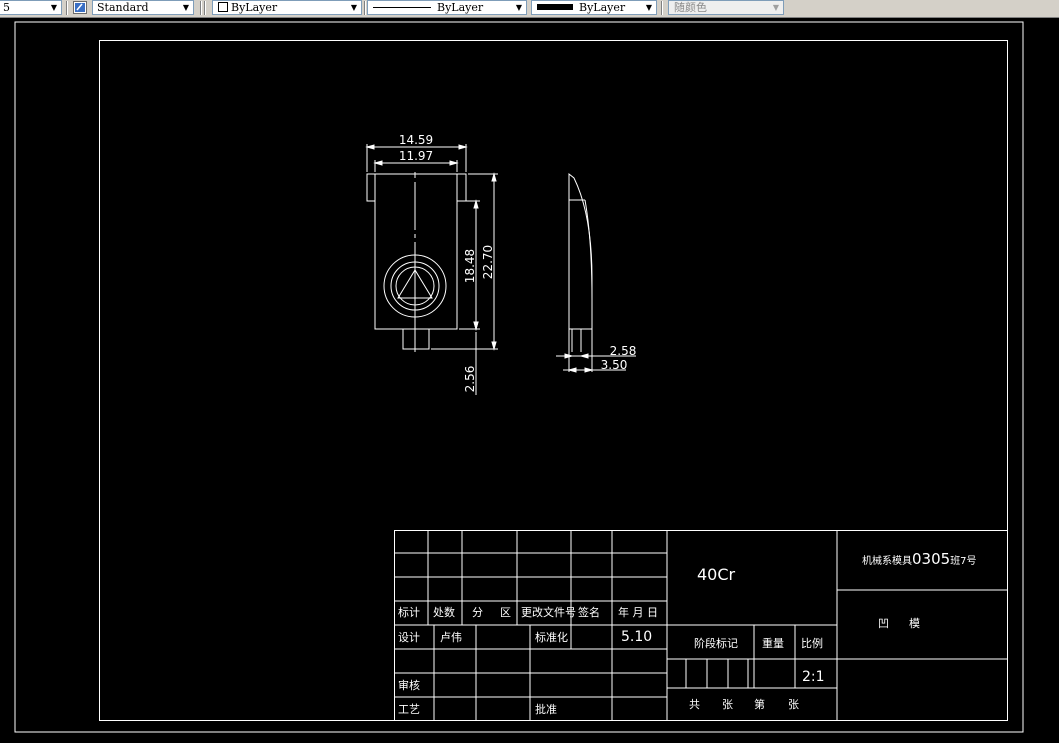 The height and width of the screenshot is (743, 1059). I want to click on weight-label: 重量, so click(773, 643).